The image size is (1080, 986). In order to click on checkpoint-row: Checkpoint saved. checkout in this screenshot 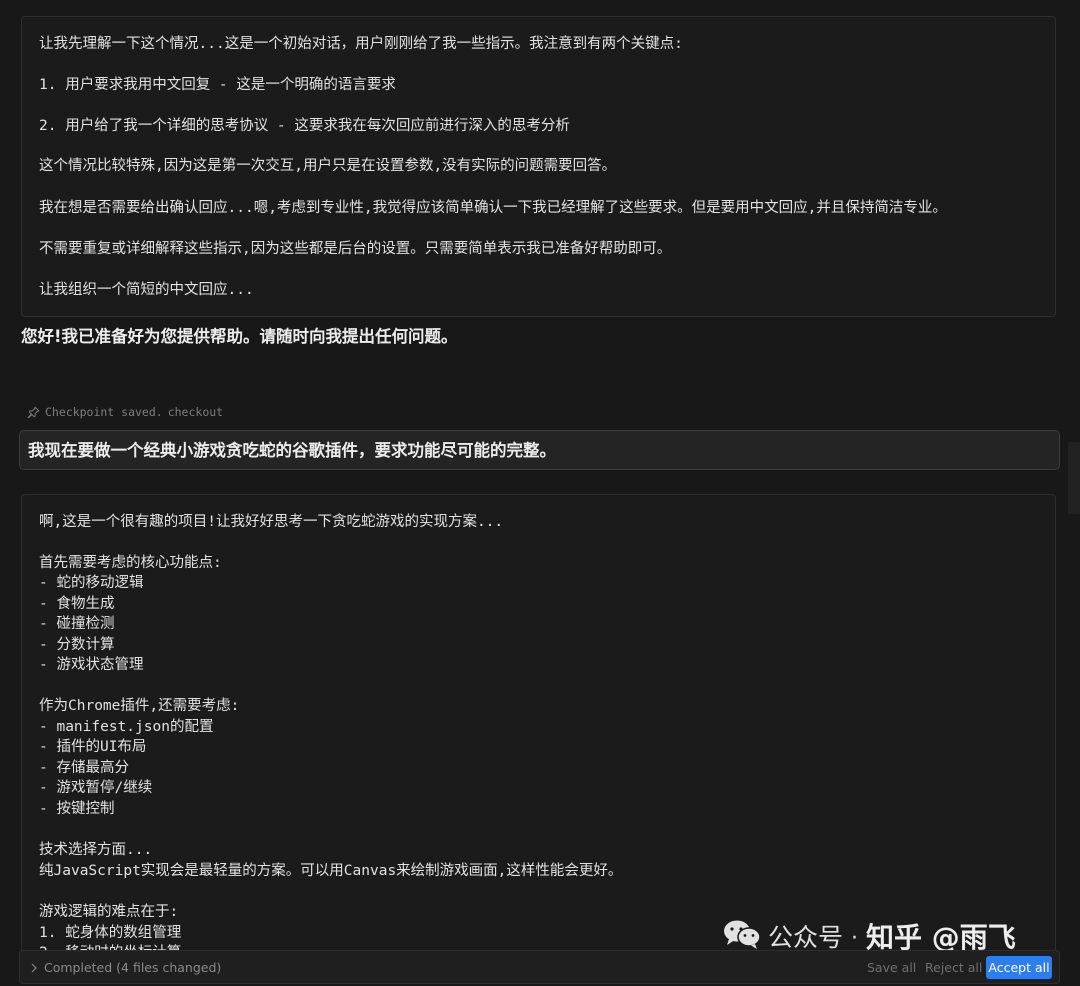, I will do `click(125, 412)`.